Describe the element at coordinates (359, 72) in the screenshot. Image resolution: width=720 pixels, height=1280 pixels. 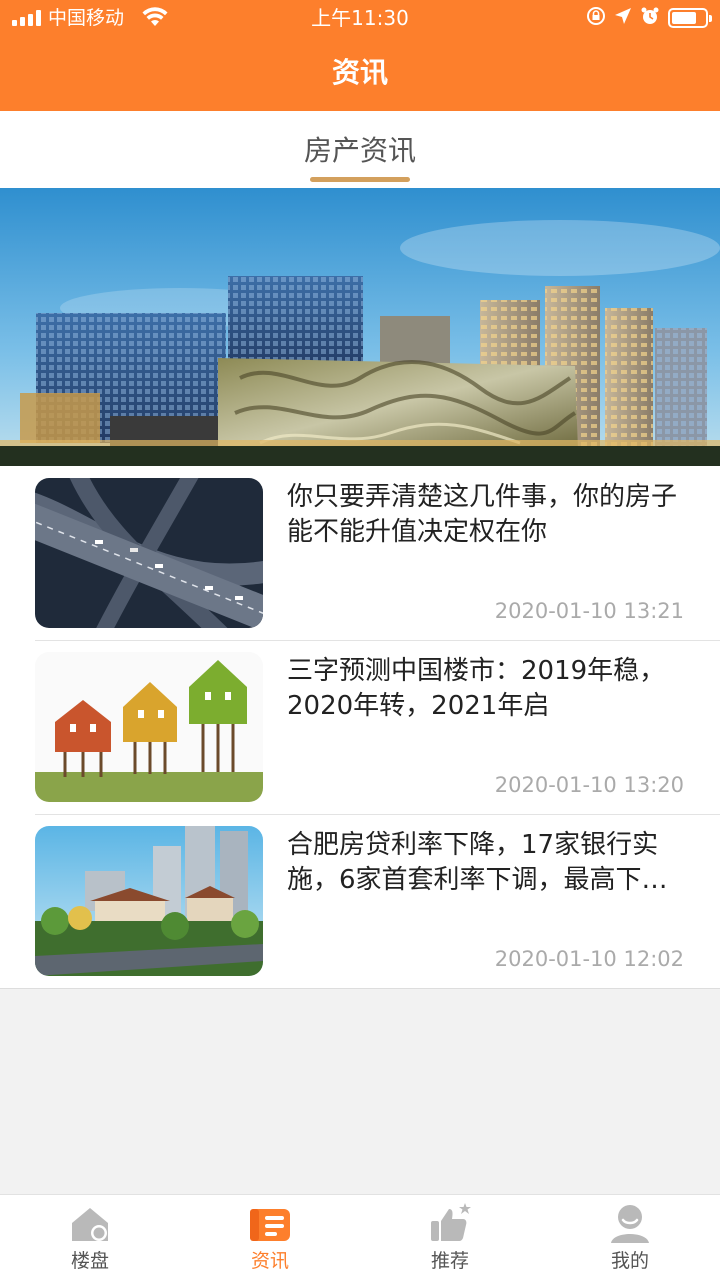
I see `page-title: 资讯` at that location.